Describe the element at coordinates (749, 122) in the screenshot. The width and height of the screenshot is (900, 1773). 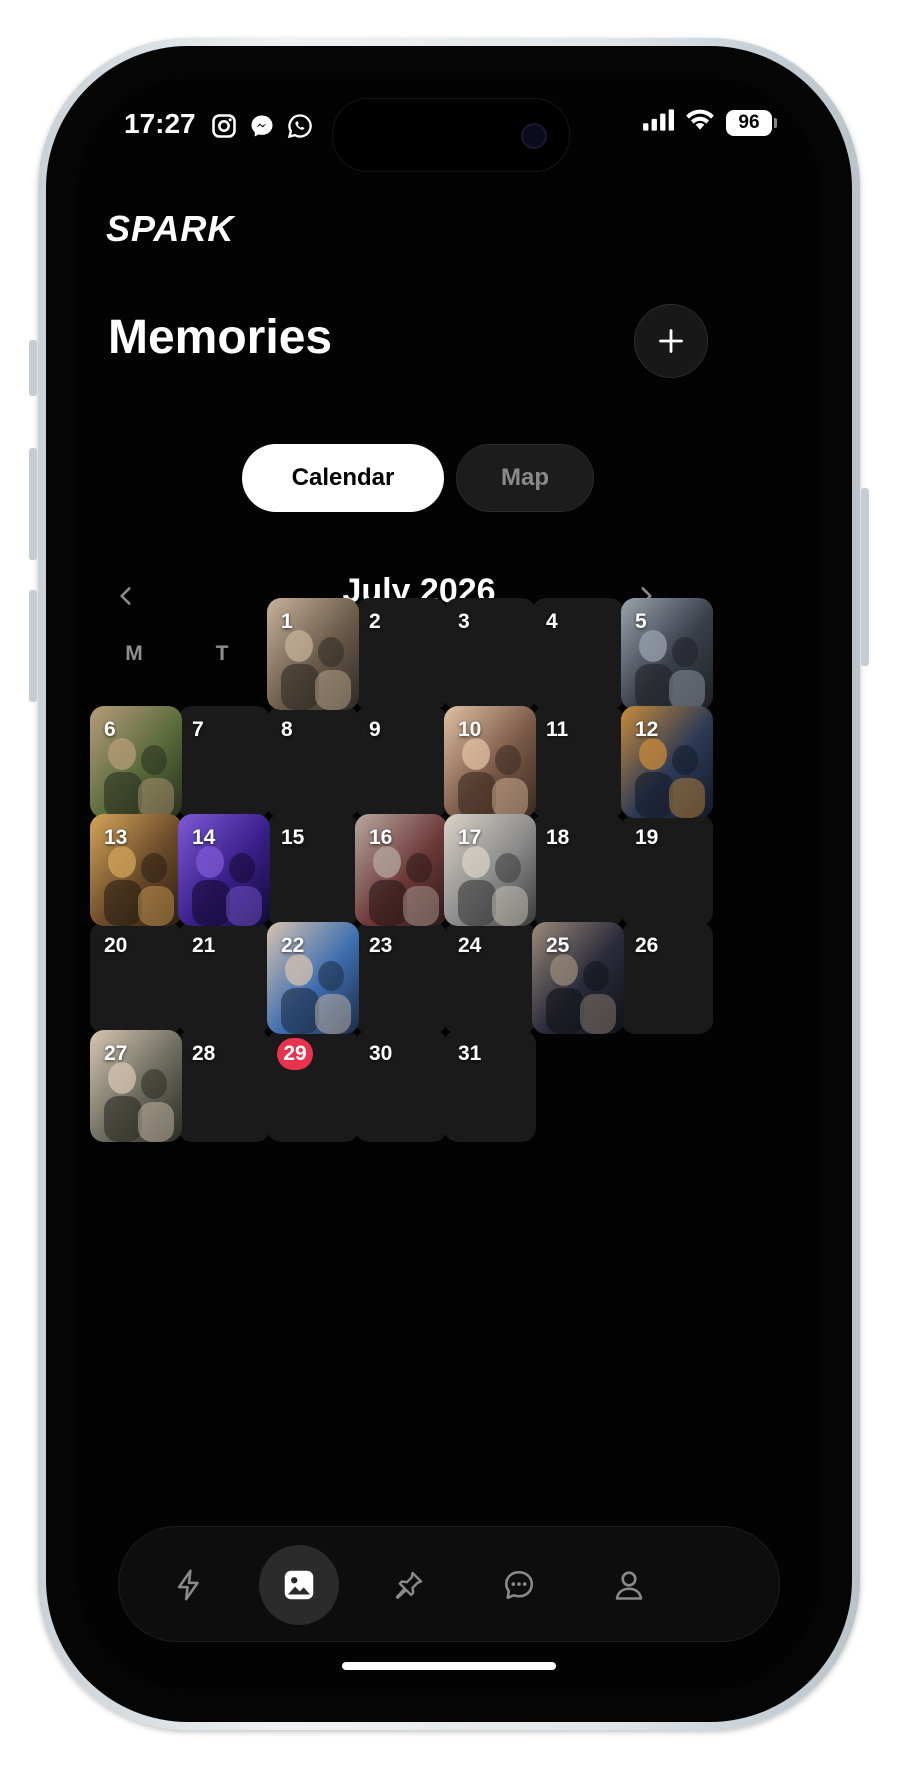
I see `battery-level: 96` at that location.